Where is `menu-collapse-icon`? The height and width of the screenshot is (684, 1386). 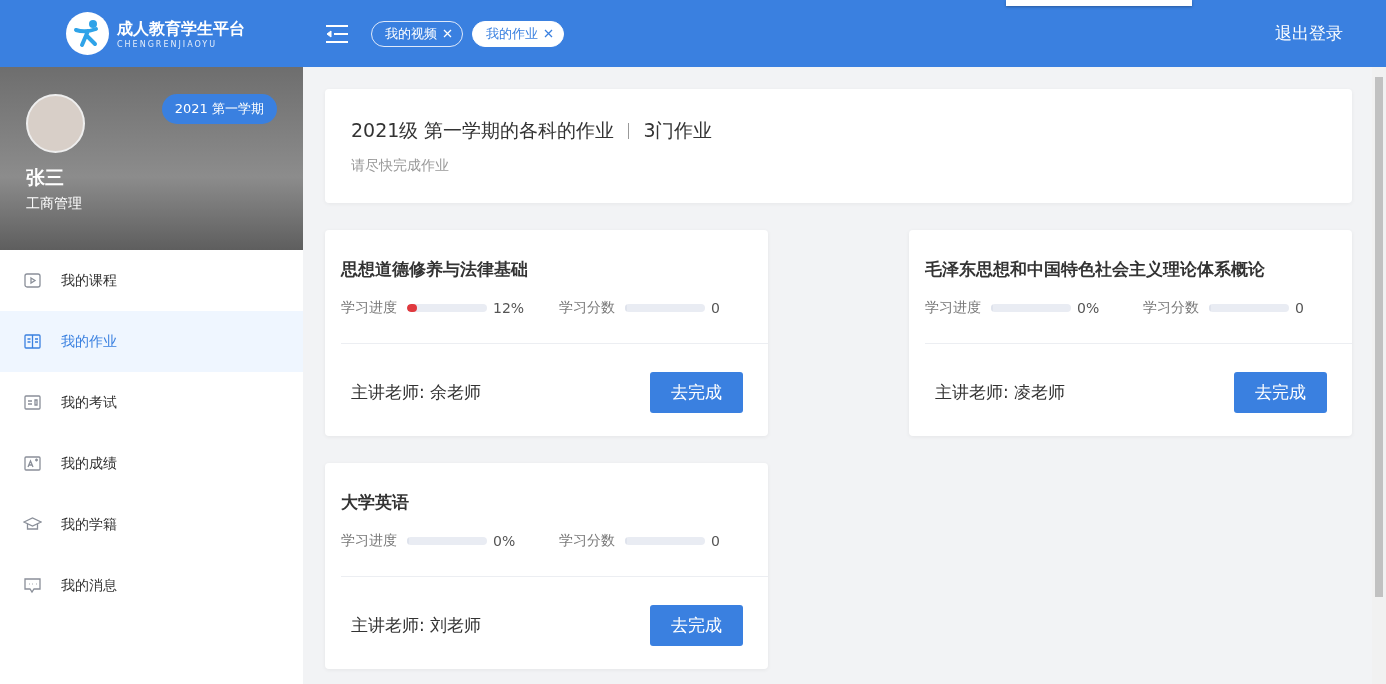 menu-collapse-icon is located at coordinates (337, 33).